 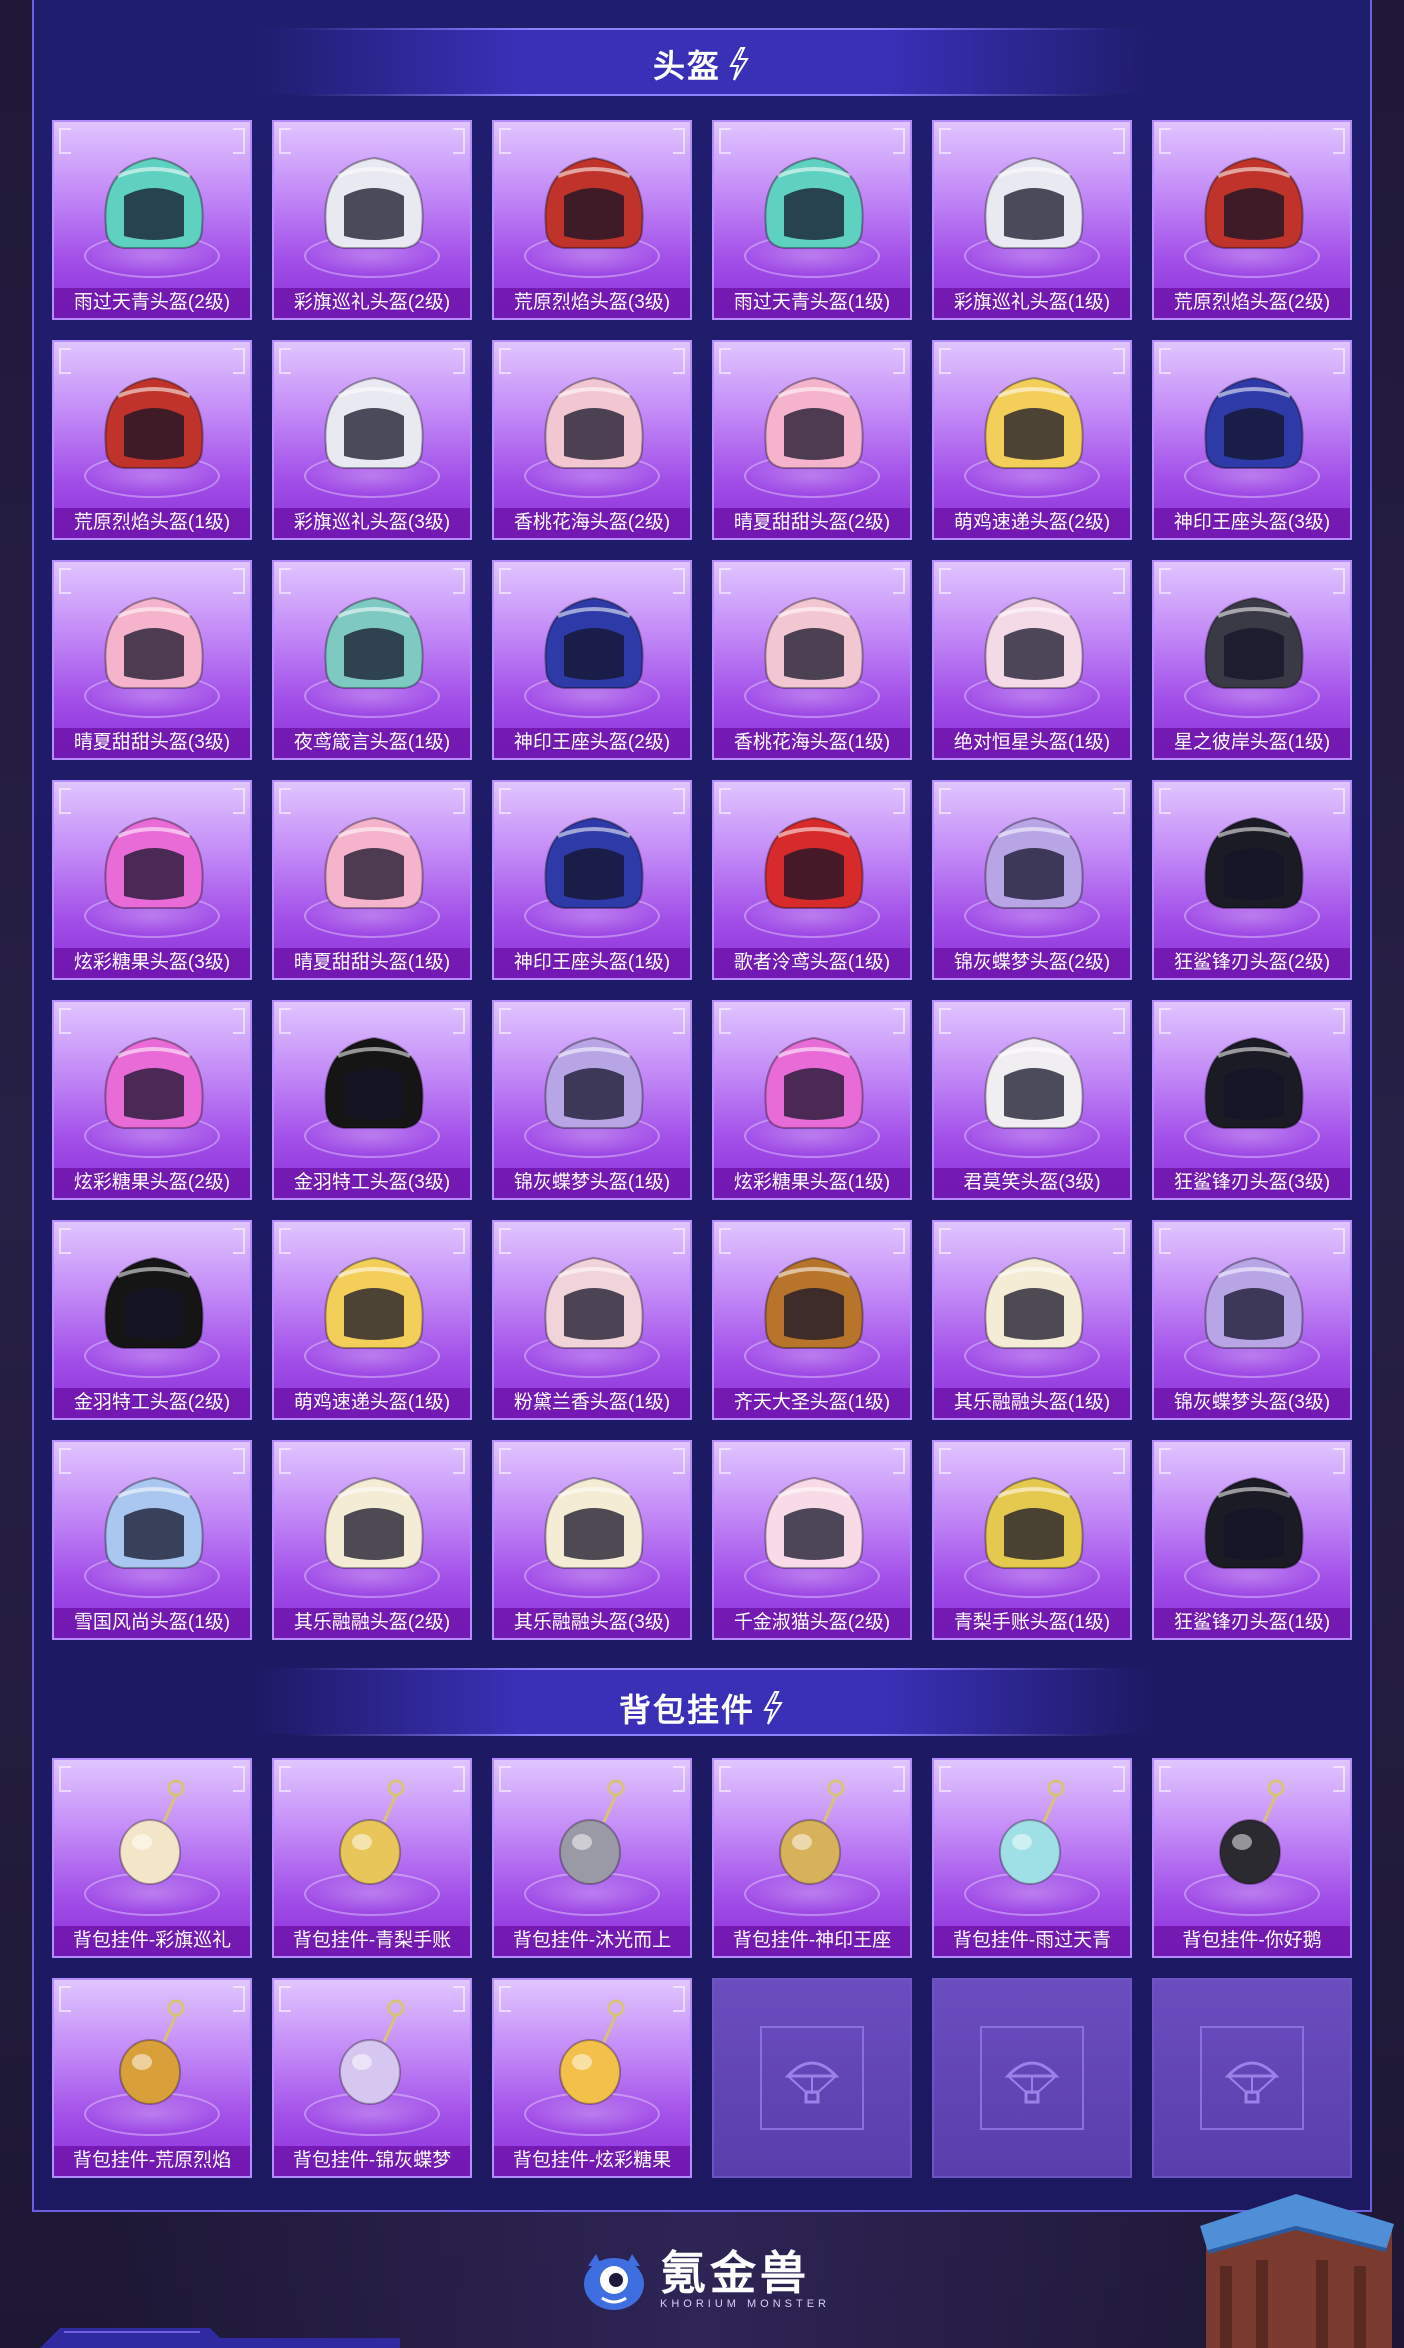 I want to click on helmet-item-card: 雪国风尚头盔(1级), so click(x=152, y=1540).